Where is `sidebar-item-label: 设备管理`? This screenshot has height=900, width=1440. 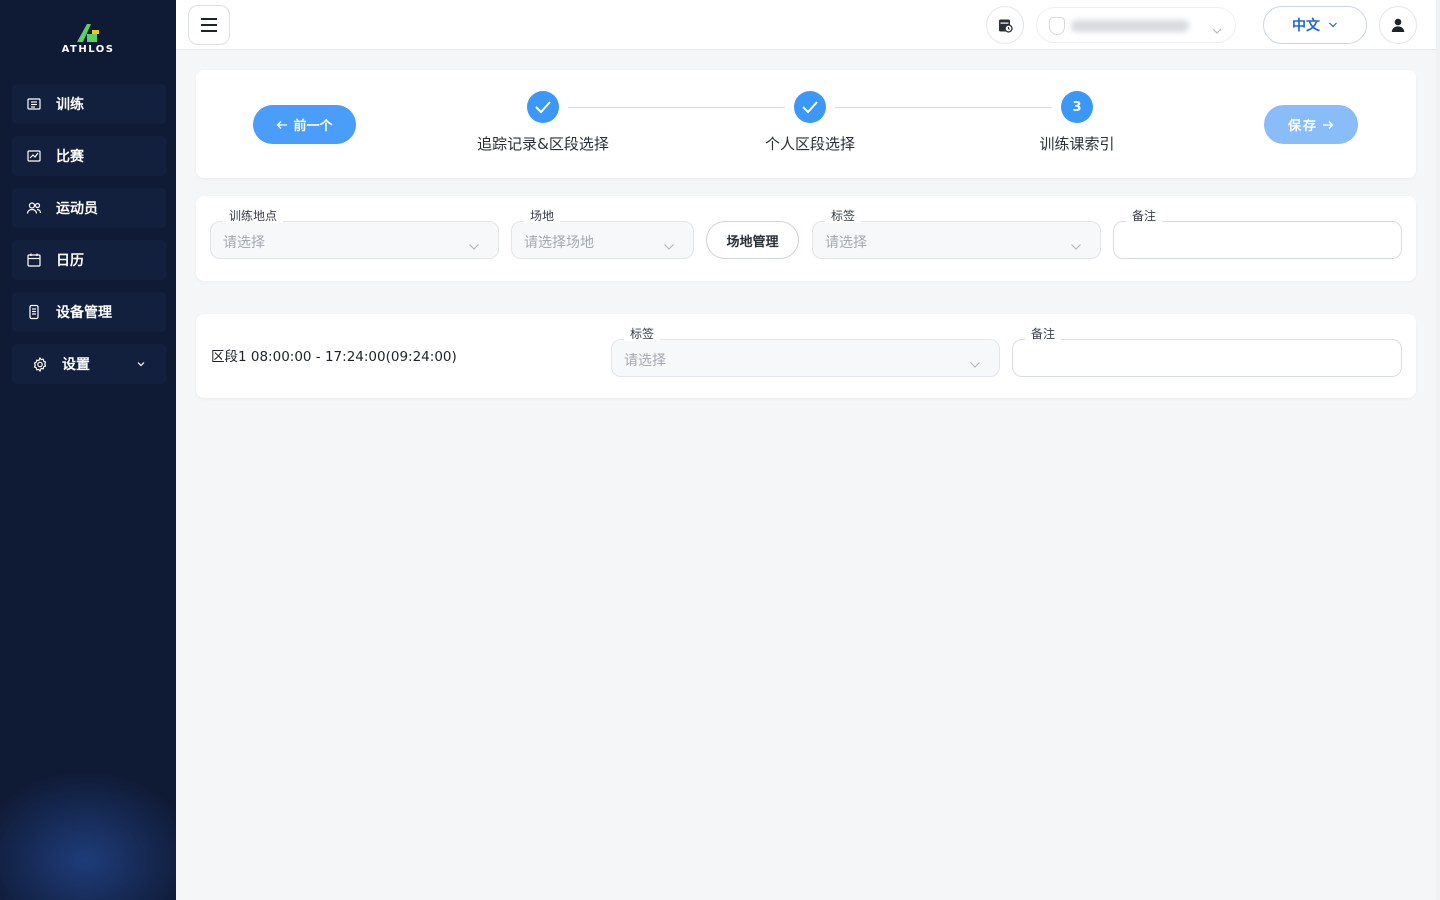 sidebar-item-label: 设备管理 is located at coordinates (84, 313).